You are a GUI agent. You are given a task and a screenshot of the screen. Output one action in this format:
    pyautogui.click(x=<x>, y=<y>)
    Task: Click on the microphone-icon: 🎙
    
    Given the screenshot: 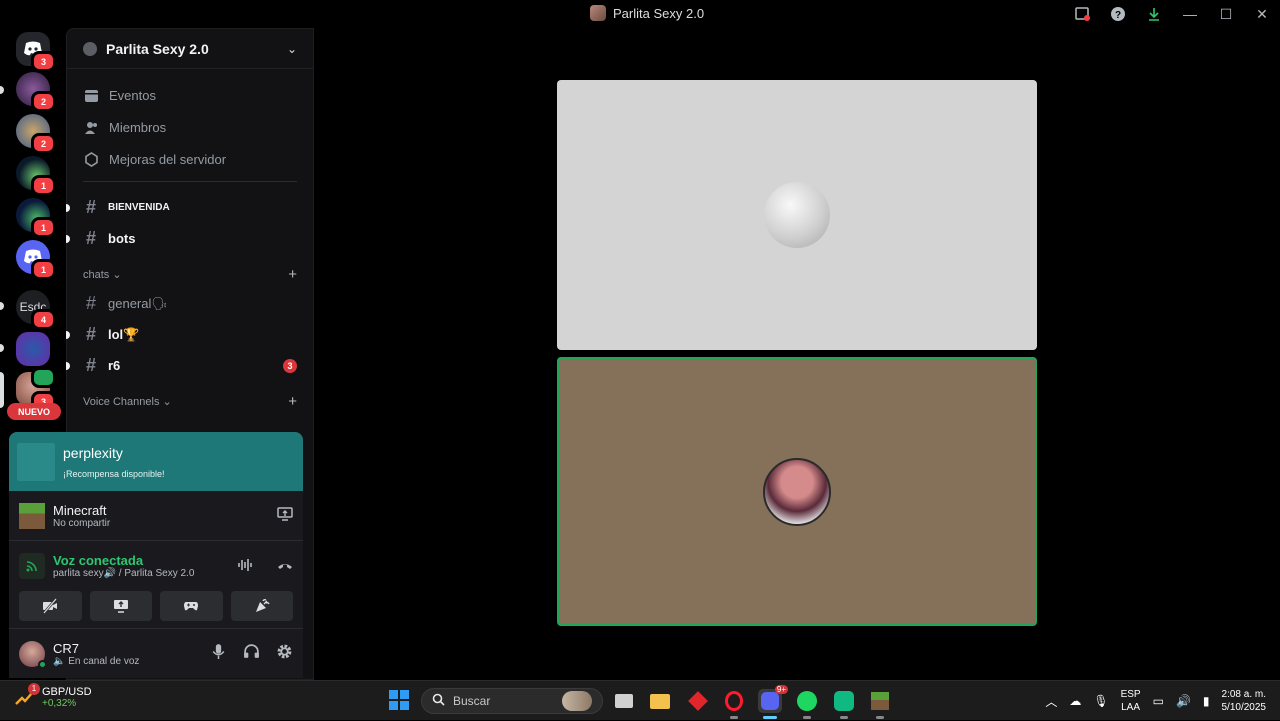 What is the action you would take?
    pyautogui.click(x=1100, y=701)
    